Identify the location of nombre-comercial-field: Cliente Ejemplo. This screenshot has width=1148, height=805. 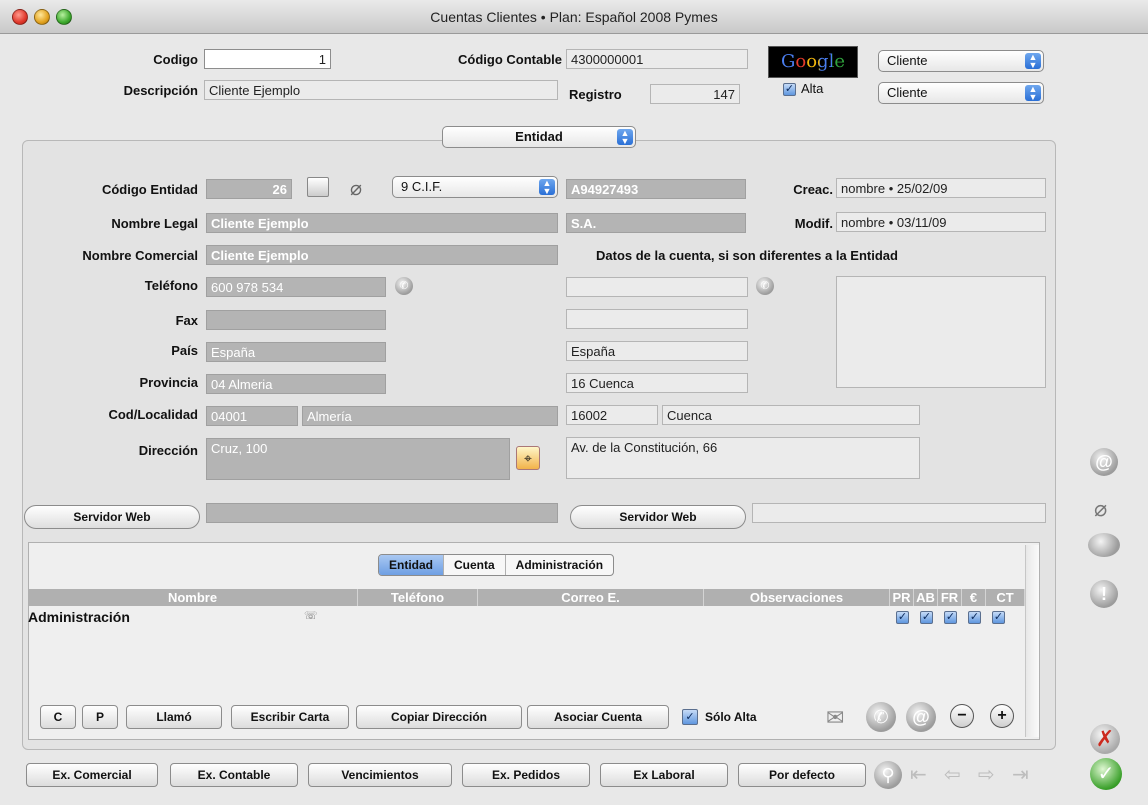
(382, 255).